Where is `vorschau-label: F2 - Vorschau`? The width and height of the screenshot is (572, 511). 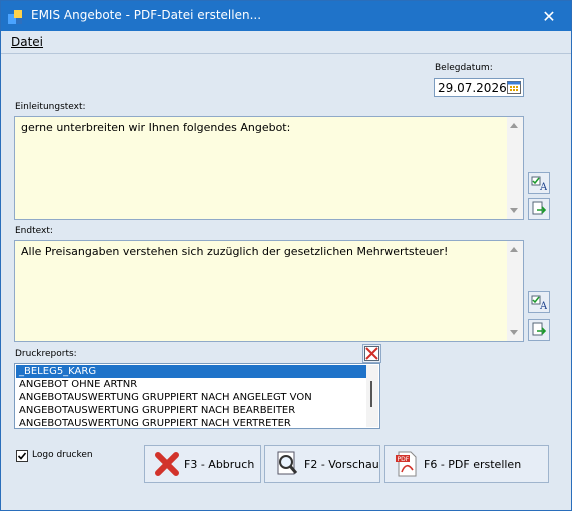 vorschau-label: F2 - Vorschau is located at coordinates (341, 464).